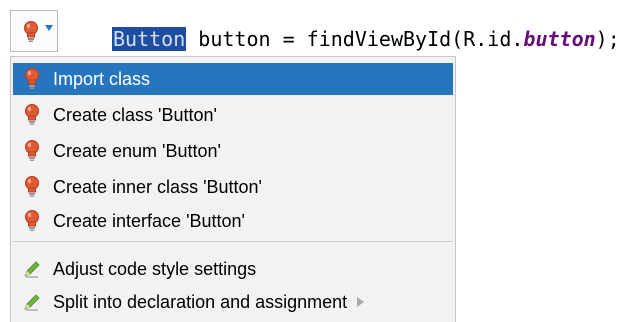  I want to click on menu-item-label: Create enum 'Button', so click(137, 150).